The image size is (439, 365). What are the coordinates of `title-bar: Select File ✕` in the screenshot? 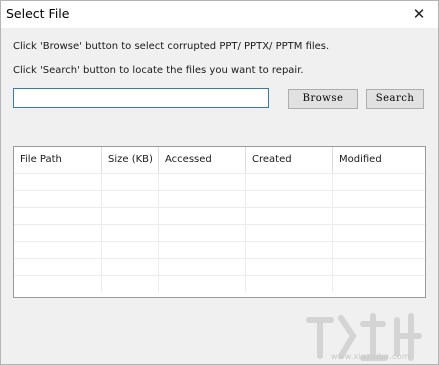 It's located at (219, 14).